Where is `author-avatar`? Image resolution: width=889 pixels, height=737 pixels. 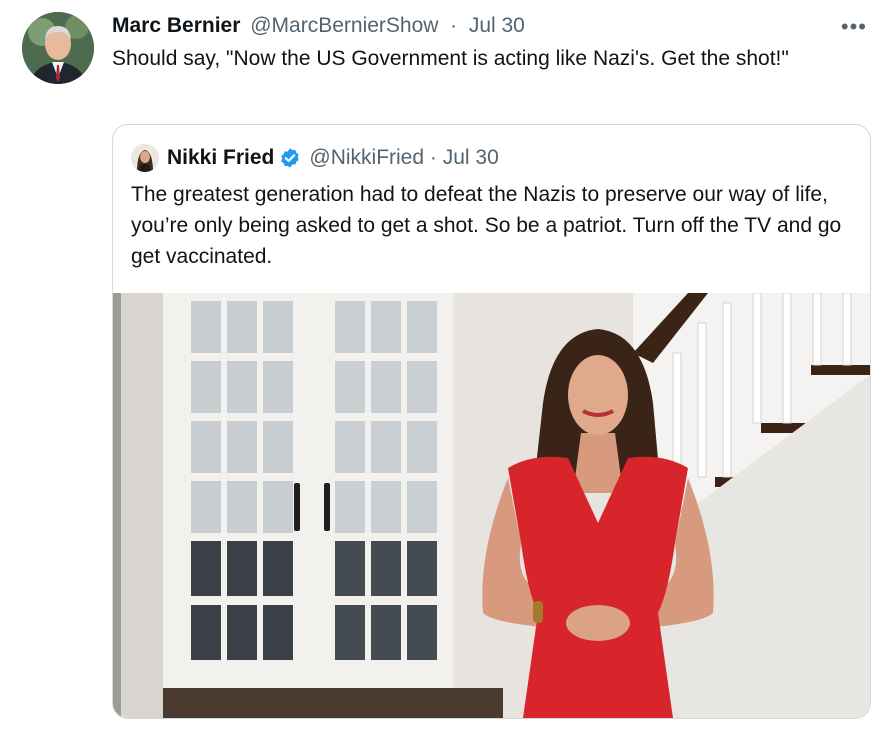 author-avatar is located at coordinates (58, 48).